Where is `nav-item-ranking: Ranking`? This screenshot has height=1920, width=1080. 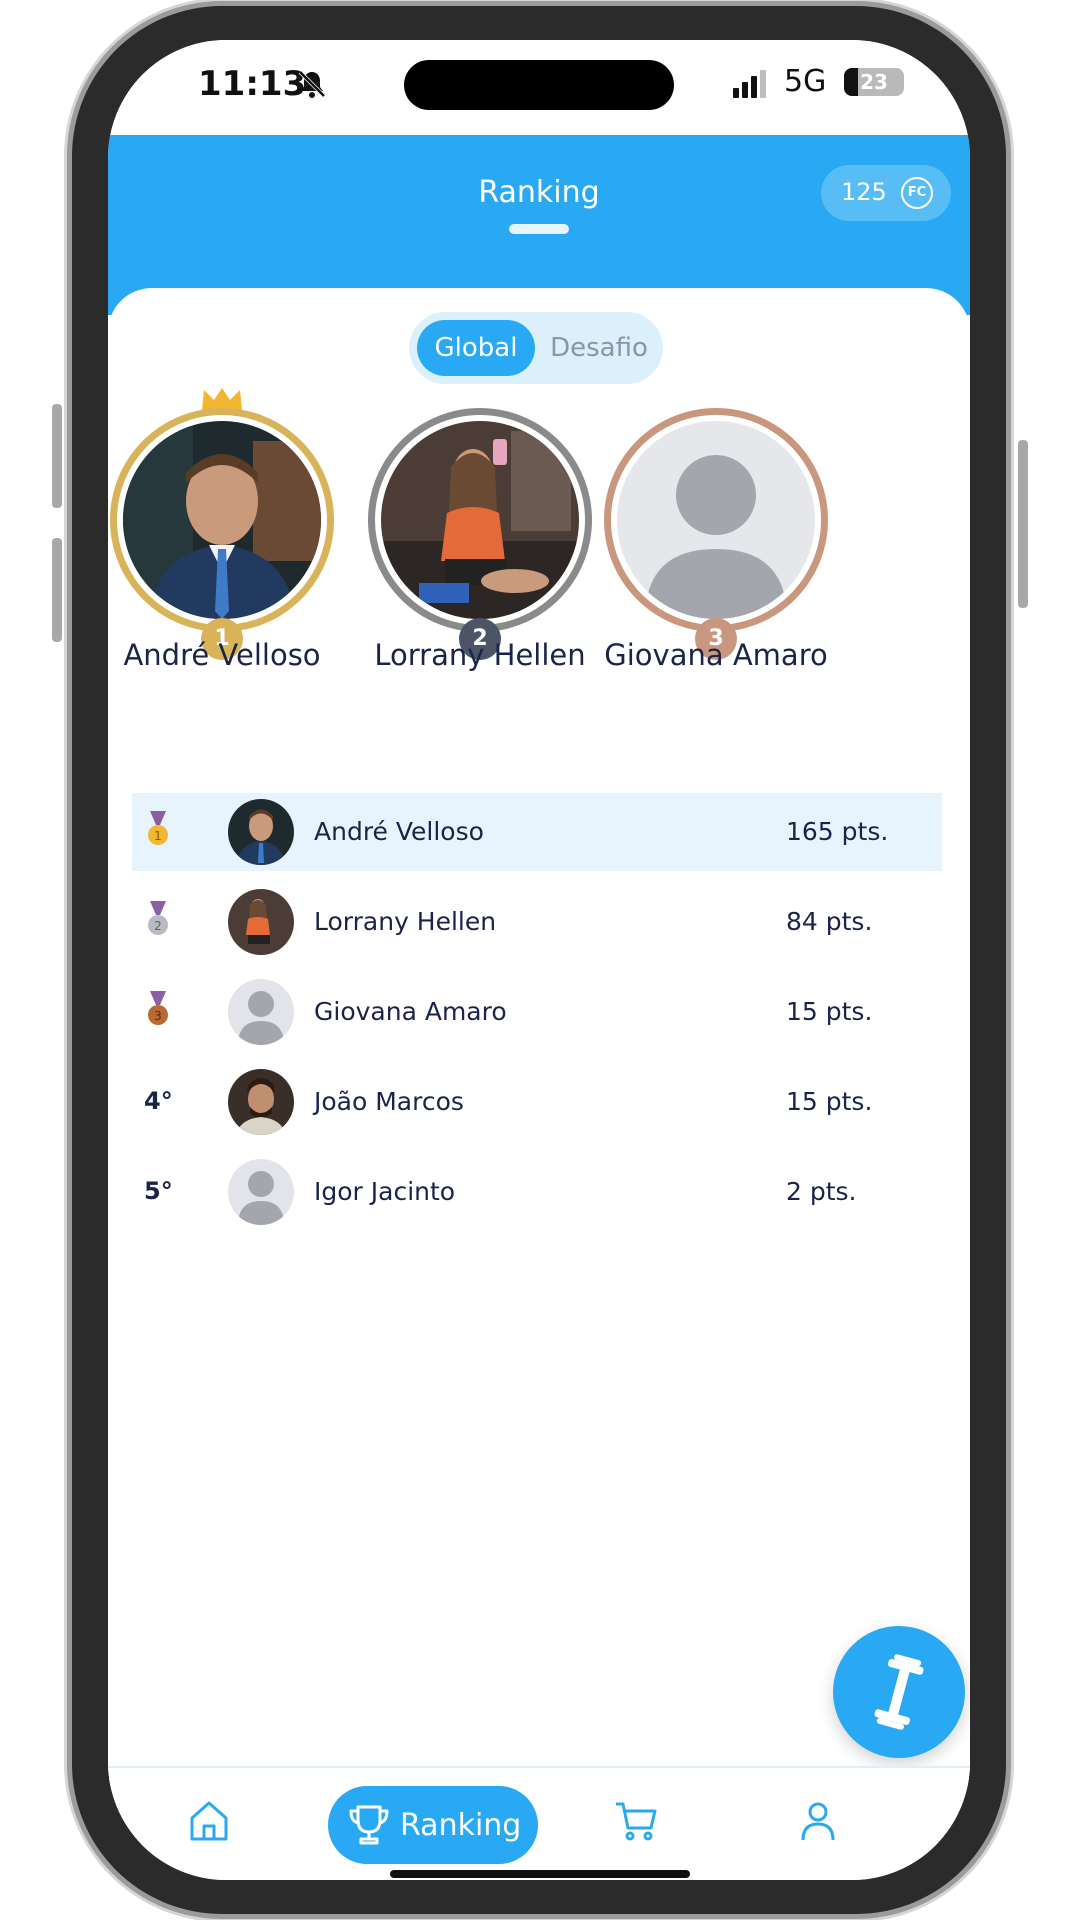 nav-item-ranking: Ranking is located at coordinates (433, 1825).